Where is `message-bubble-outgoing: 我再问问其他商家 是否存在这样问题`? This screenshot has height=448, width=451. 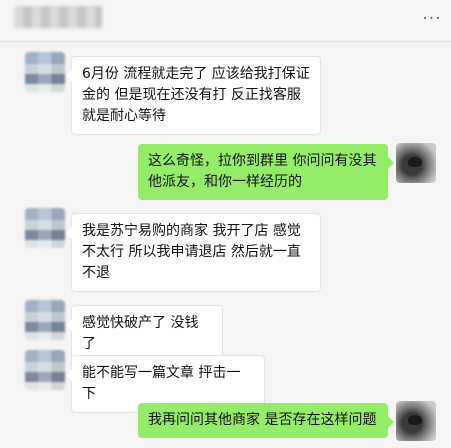 message-bubble-outgoing: 我再问问其他商家 是否存在这样问题 is located at coordinates (266, 420).